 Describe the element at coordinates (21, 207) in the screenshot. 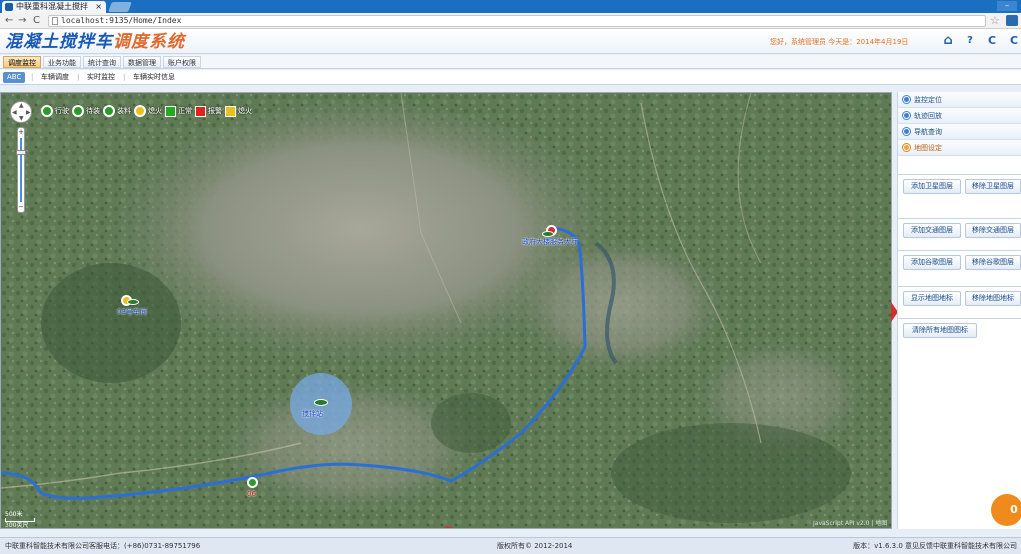

I see `zoom-out-icon: −` at that location.